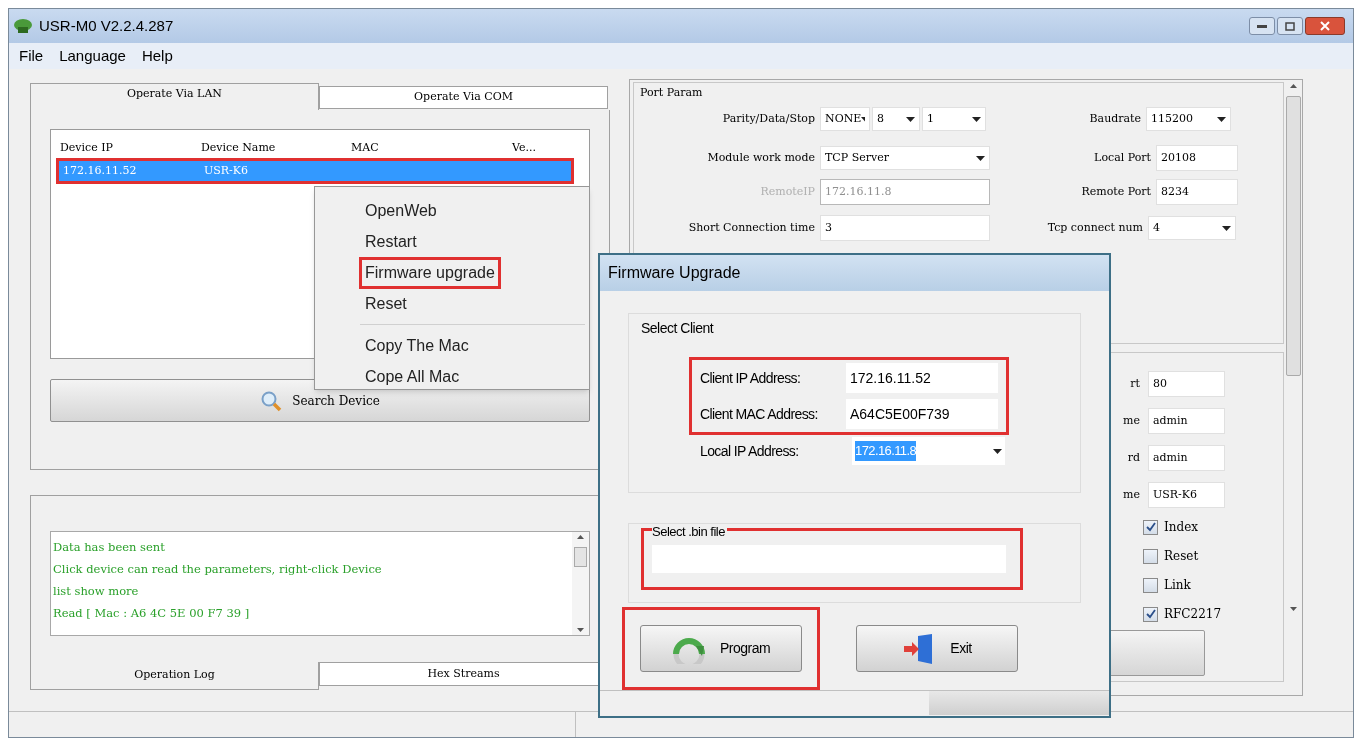 This screenshot has width=1354, height=738. Describe the element at coordinates (1188, 119) in the screenshot. I see `dropdown: 115200` at that location.